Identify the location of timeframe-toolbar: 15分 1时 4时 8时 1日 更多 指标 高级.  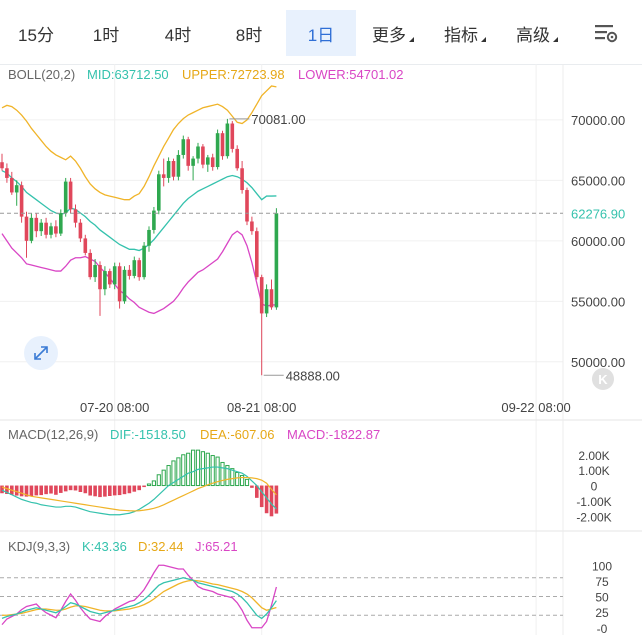
(321, 32).